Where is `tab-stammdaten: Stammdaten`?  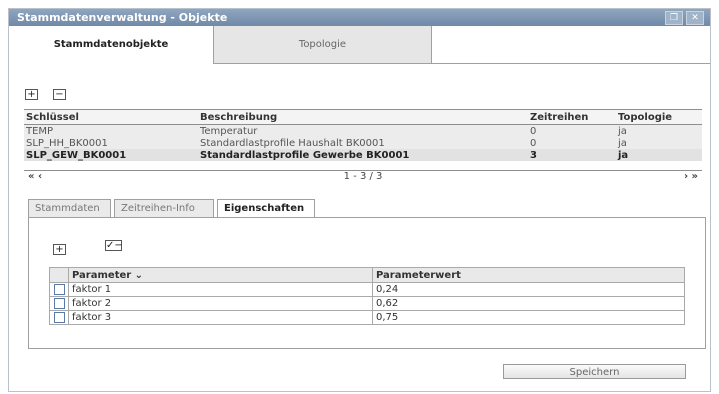
tab-stammdaten: Stammdaten is located at coordinates (69, 208).